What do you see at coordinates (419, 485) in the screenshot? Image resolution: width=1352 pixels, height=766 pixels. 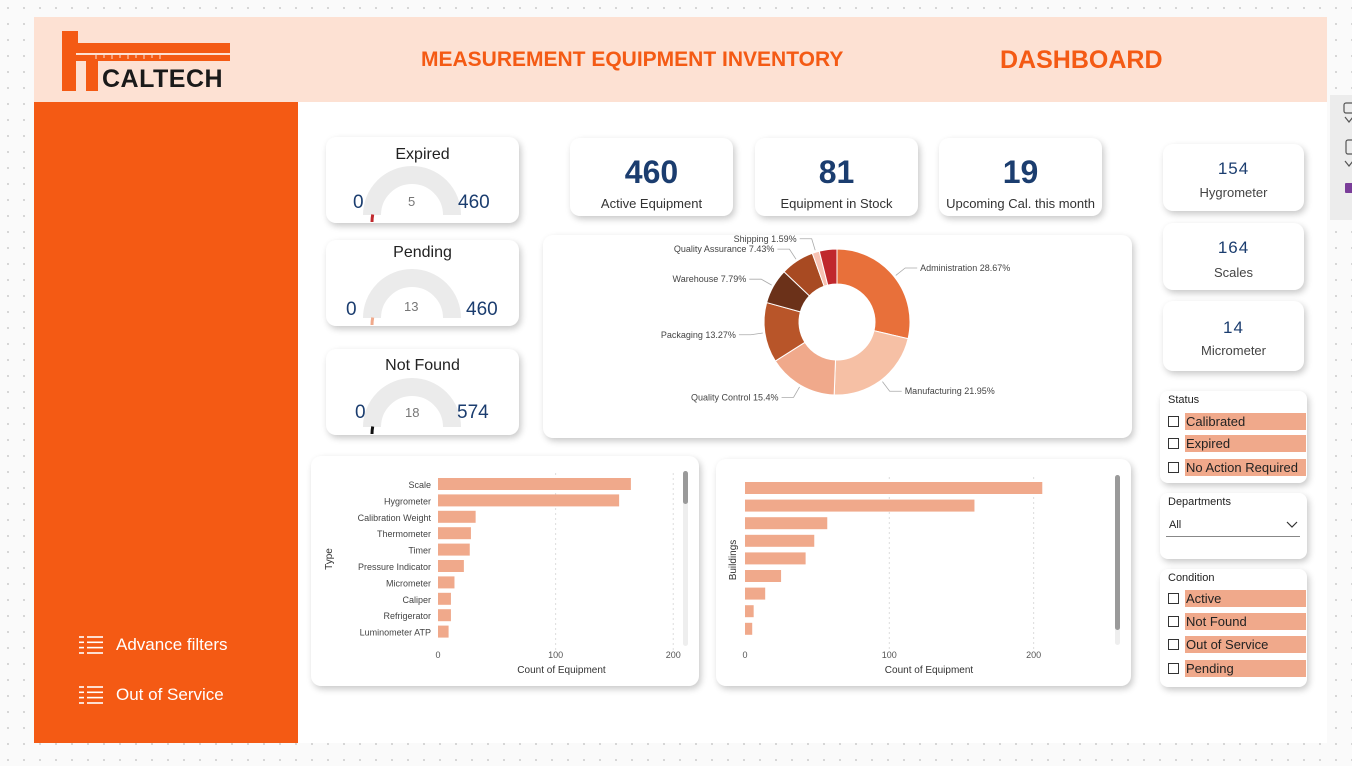 I see `y-category-label: Scale` at bounding box center [419, 485].